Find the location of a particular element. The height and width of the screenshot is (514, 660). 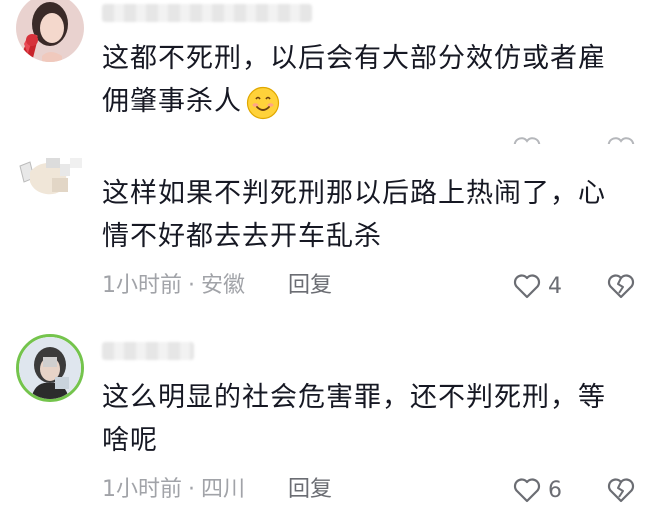

comment-meta: 1小时前 · 四川 回复 is located at coordinates (217, 490).